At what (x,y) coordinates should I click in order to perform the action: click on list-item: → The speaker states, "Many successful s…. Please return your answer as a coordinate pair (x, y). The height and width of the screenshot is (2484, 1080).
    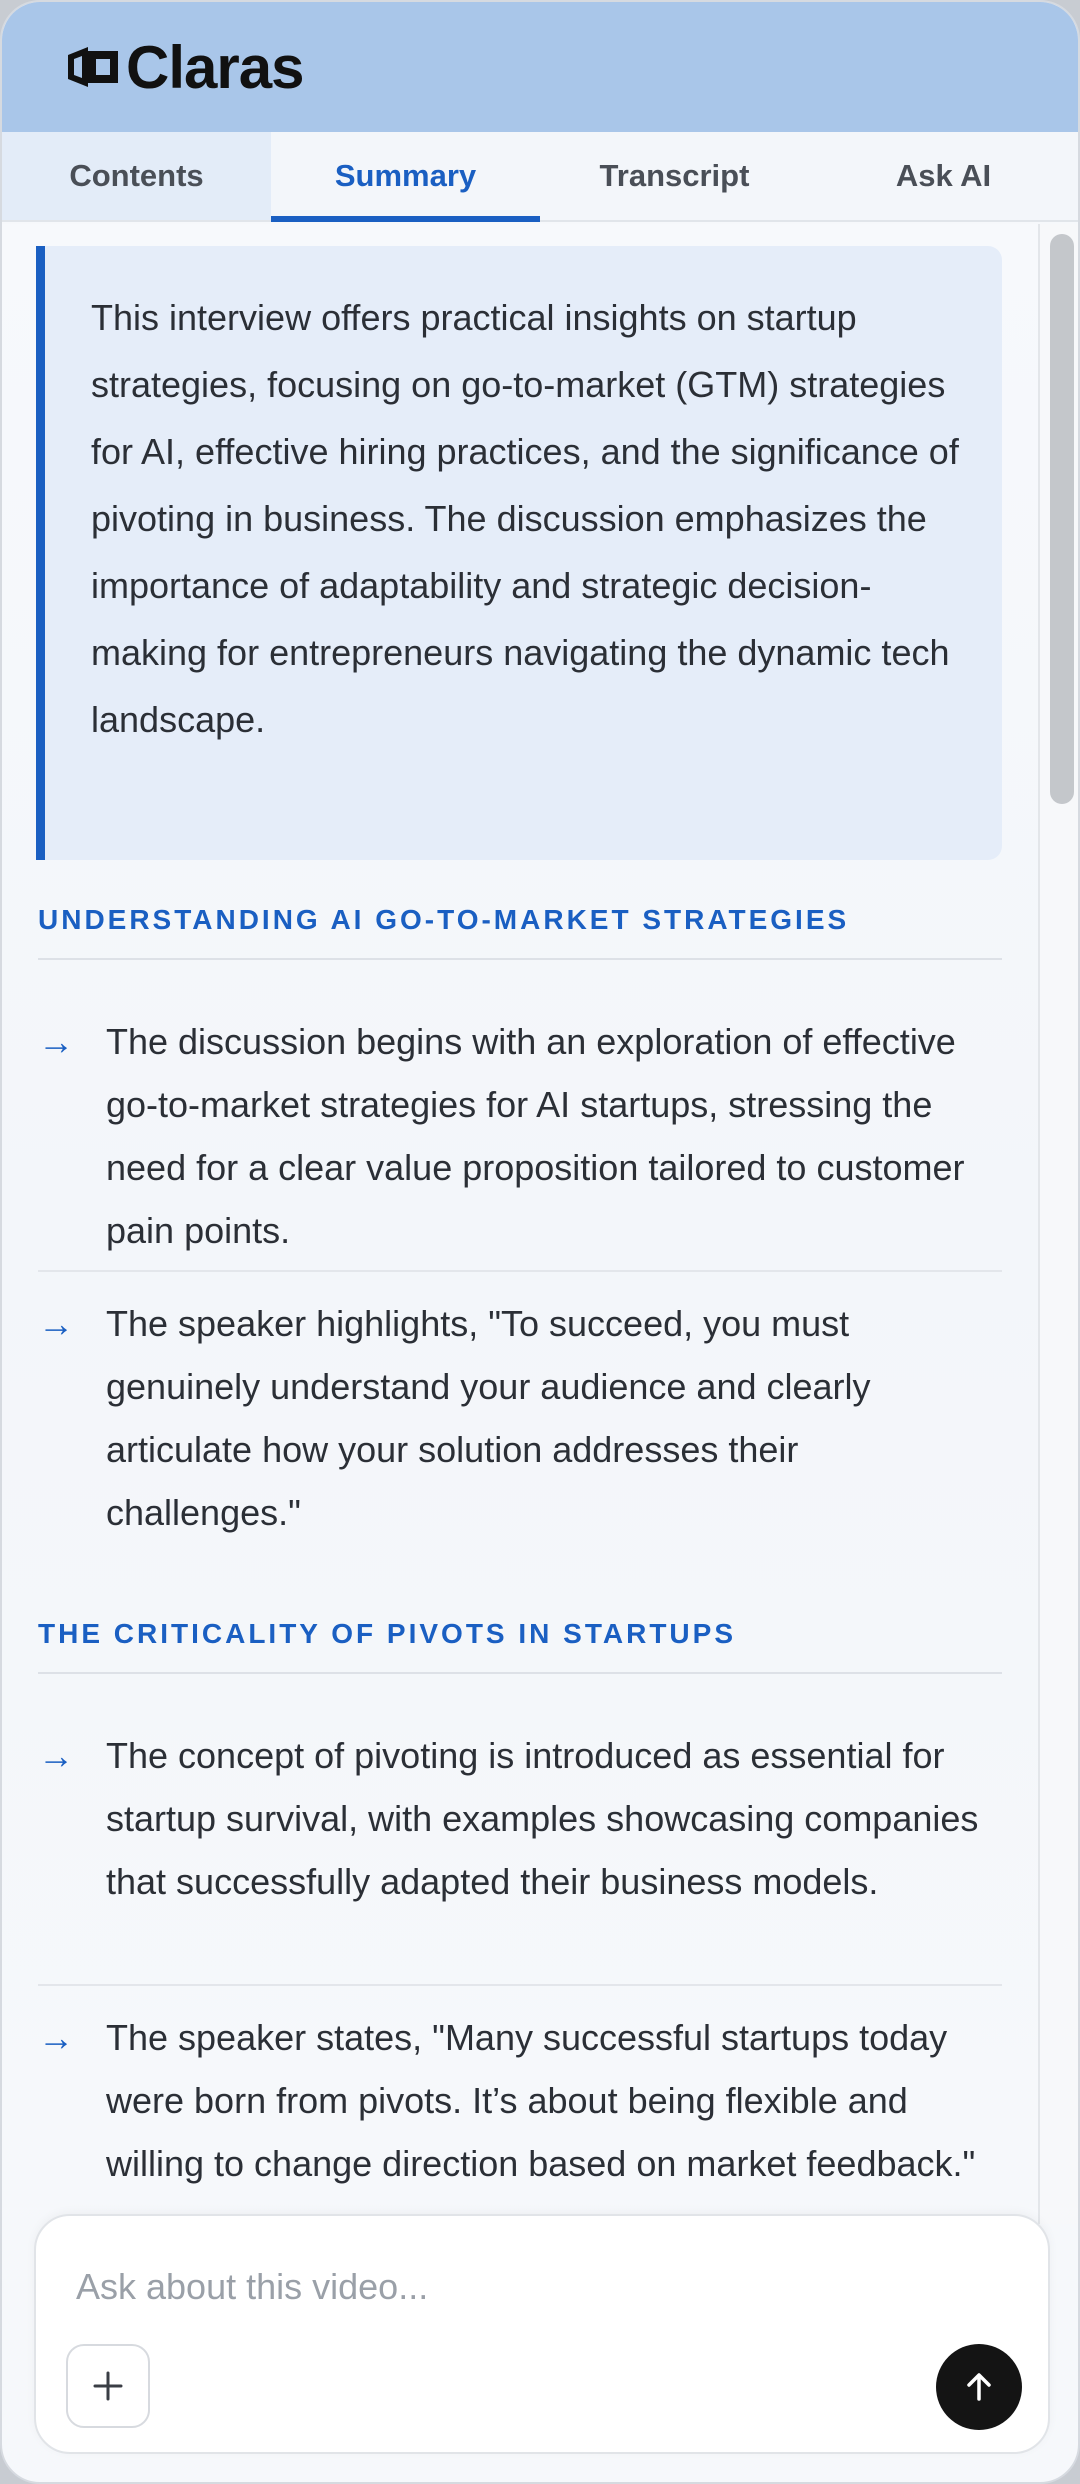
    Looking at the image, I should click on (520, 2100).